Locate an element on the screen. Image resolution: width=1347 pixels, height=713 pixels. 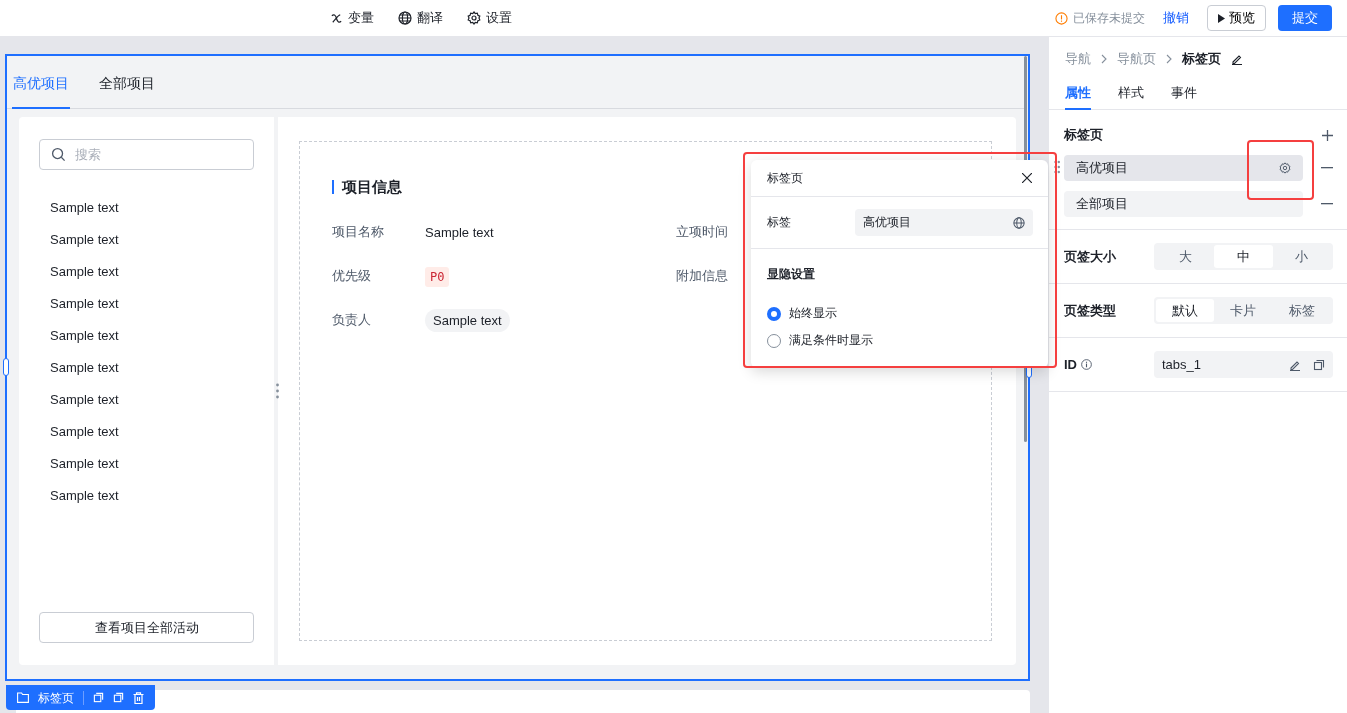
person-chip: Sample text is located at coordinates (467, 320).